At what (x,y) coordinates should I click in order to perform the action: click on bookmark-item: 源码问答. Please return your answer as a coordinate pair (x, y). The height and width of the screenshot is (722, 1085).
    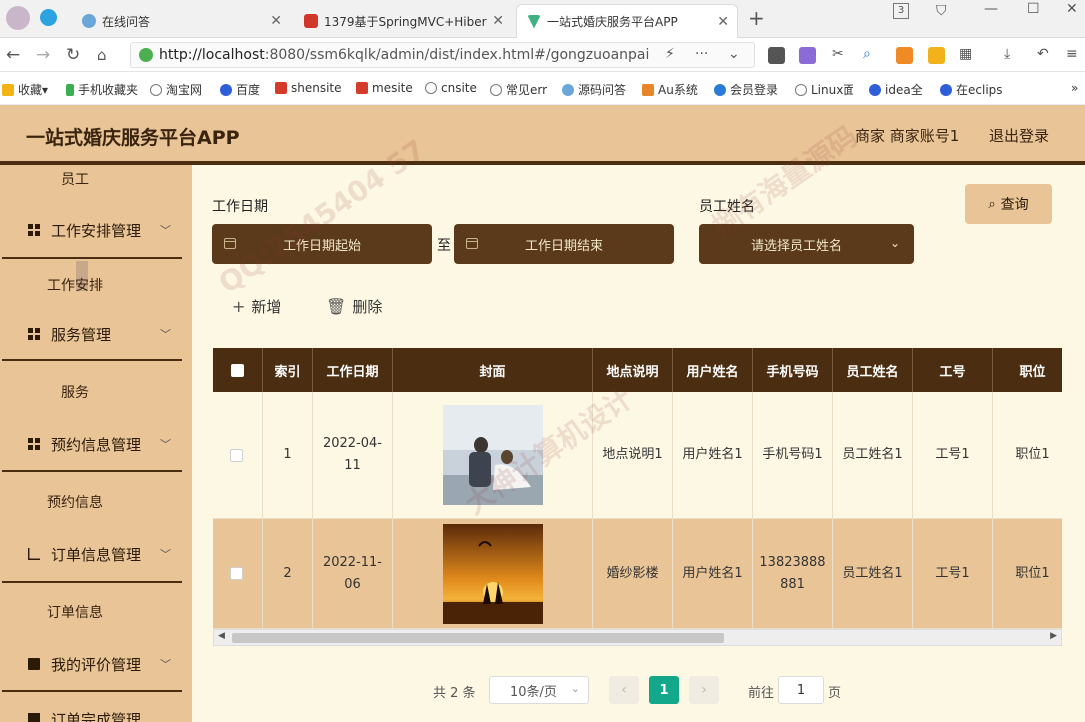
    Looking at the image, I should click on (594, 89).